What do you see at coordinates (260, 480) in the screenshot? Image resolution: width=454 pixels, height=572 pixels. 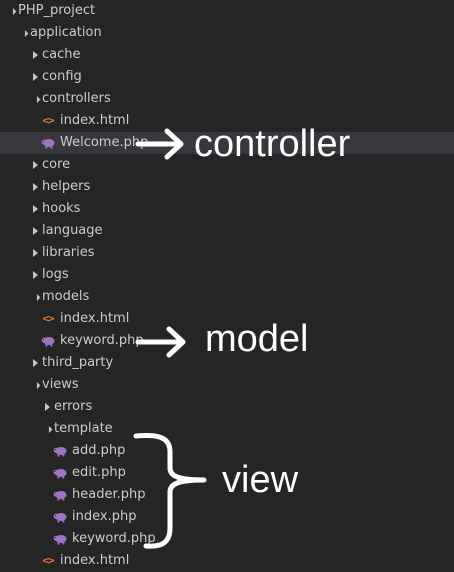 I see `annotation-view: view` at bounding box center [260, 480].